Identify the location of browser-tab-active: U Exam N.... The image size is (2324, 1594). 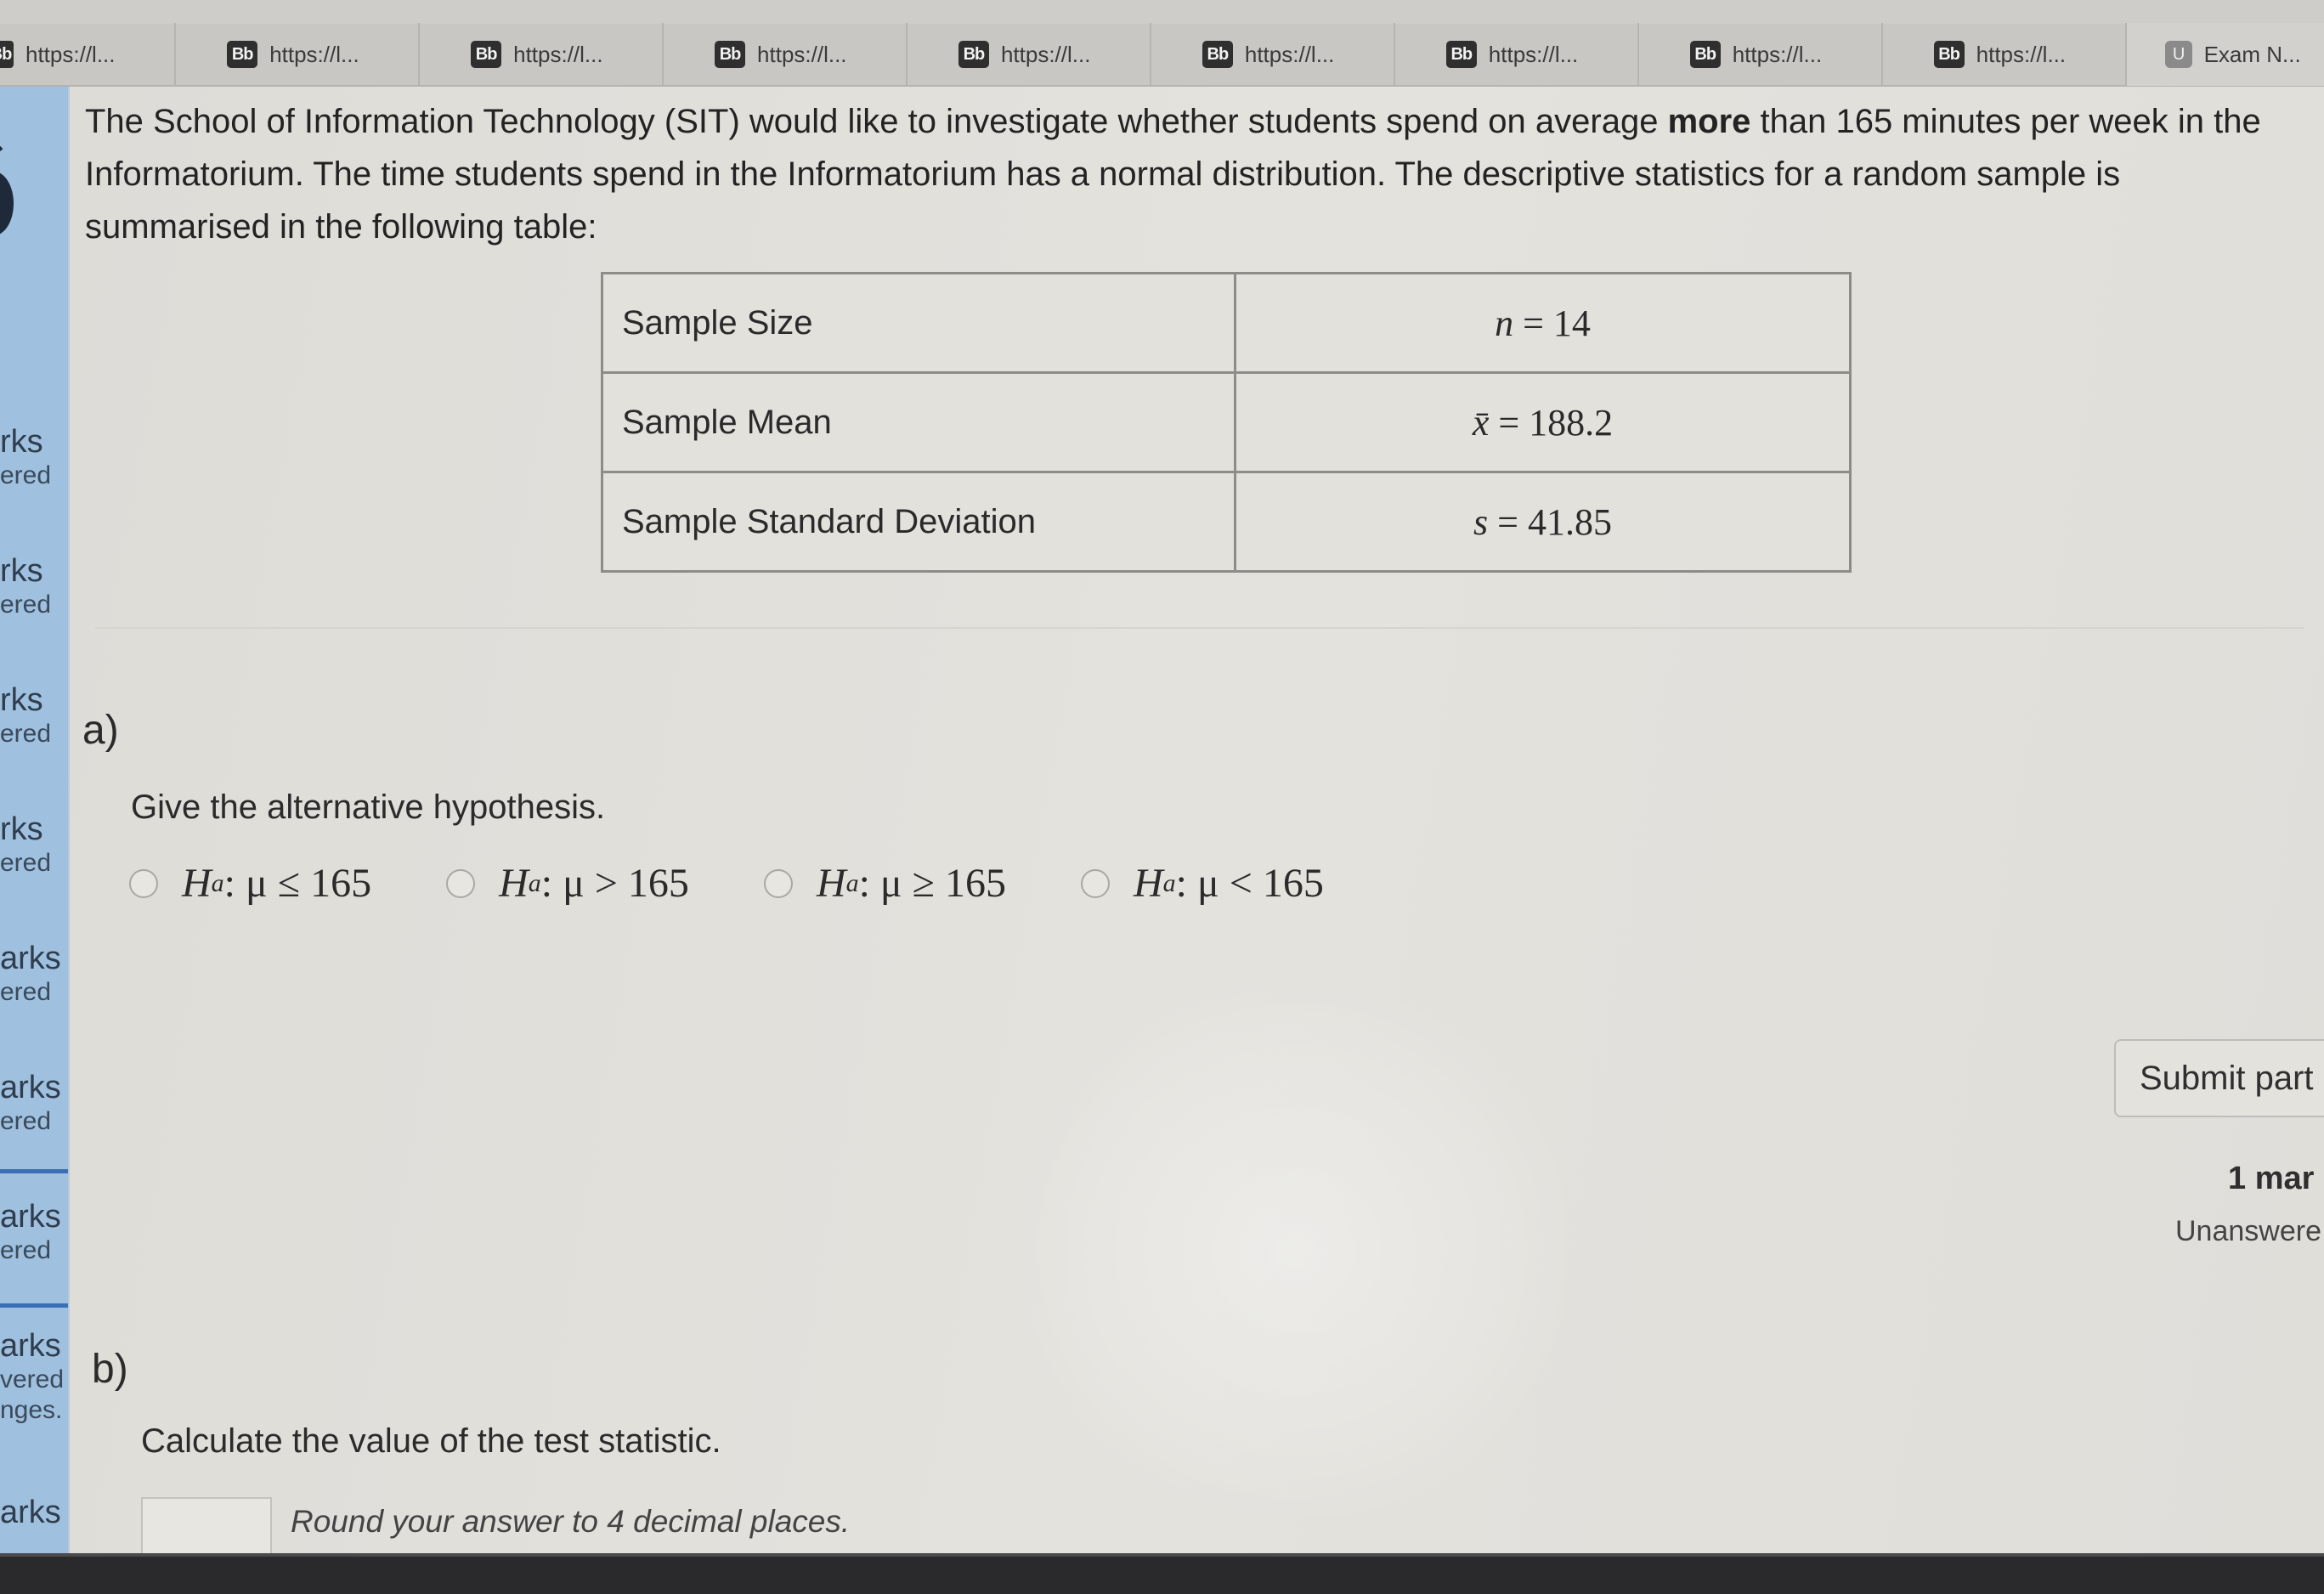
(2225, 54).